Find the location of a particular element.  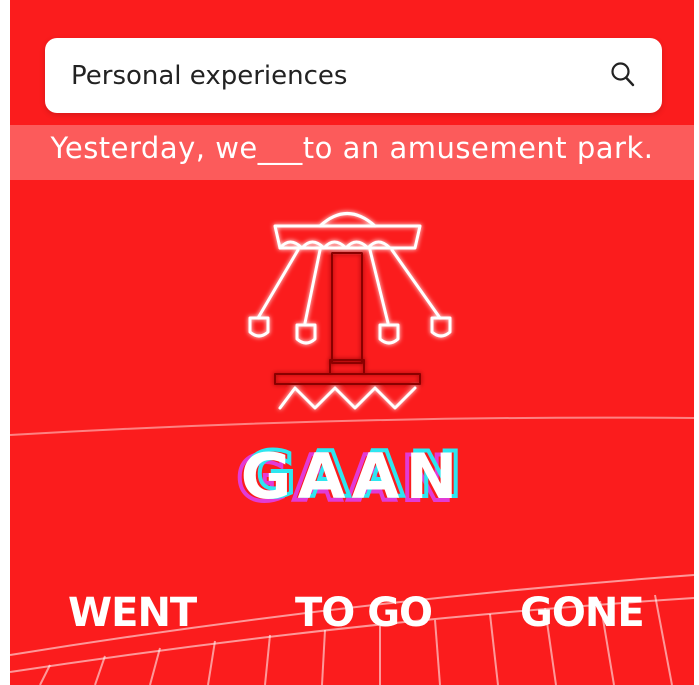

question-sentence: Yesterday, we___to an amusement park. is located at coordinates (352, 148).